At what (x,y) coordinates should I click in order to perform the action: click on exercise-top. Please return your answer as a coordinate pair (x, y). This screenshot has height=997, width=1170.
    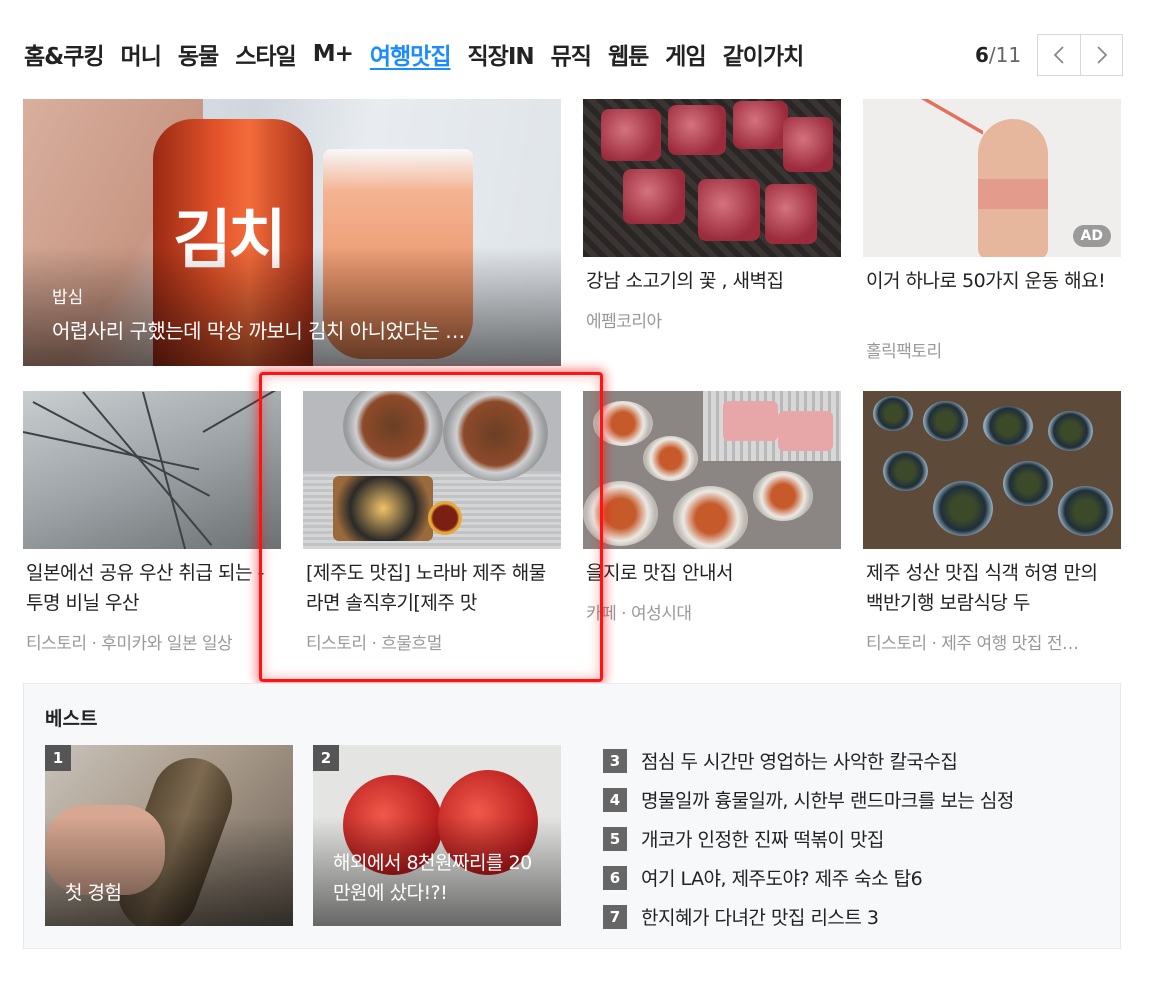
    Looking at the image, I should click on (1013, 194).